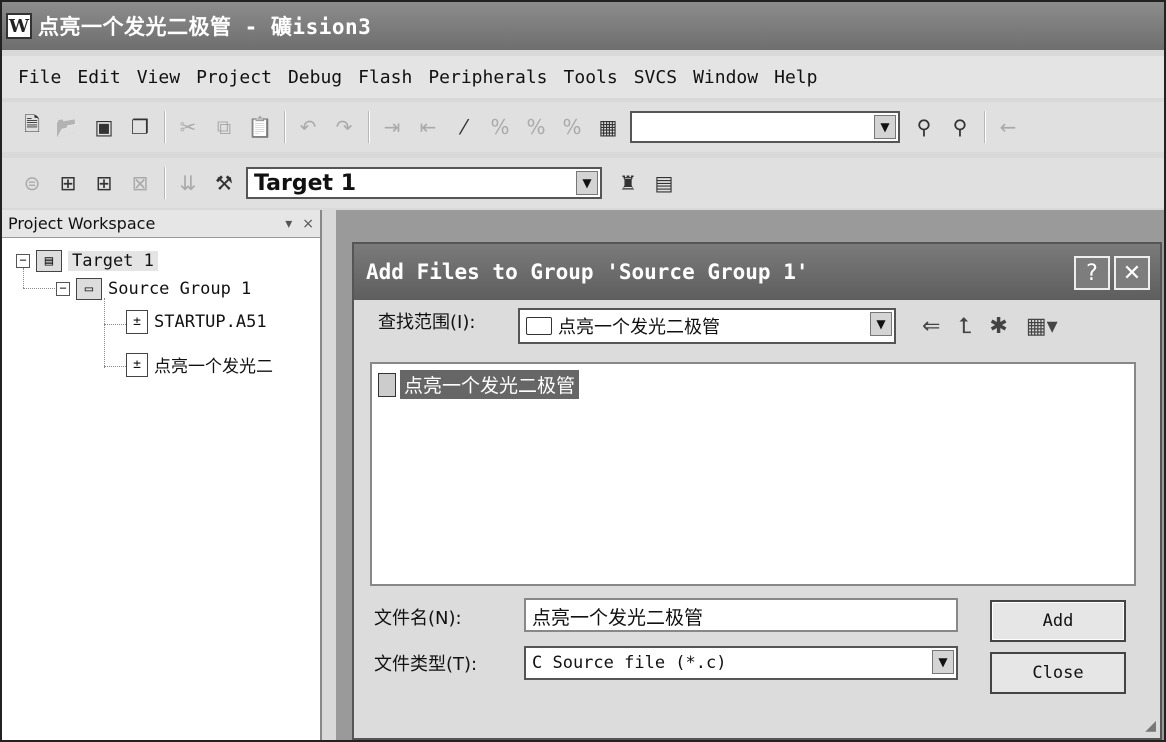 This screenshot has width=1166, height=742. What do you see at coordinates (487, 77) in the screenshot?
I see `menu-peripherals: Peripherals` at bounding box center [487, 77].